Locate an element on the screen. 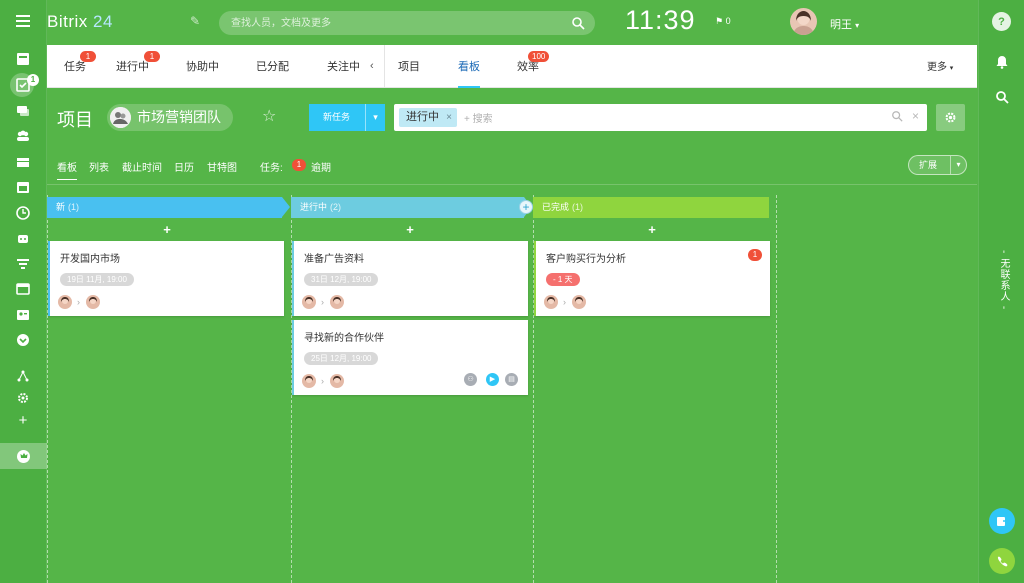  global-search-input is located at coordinates (384, 23).